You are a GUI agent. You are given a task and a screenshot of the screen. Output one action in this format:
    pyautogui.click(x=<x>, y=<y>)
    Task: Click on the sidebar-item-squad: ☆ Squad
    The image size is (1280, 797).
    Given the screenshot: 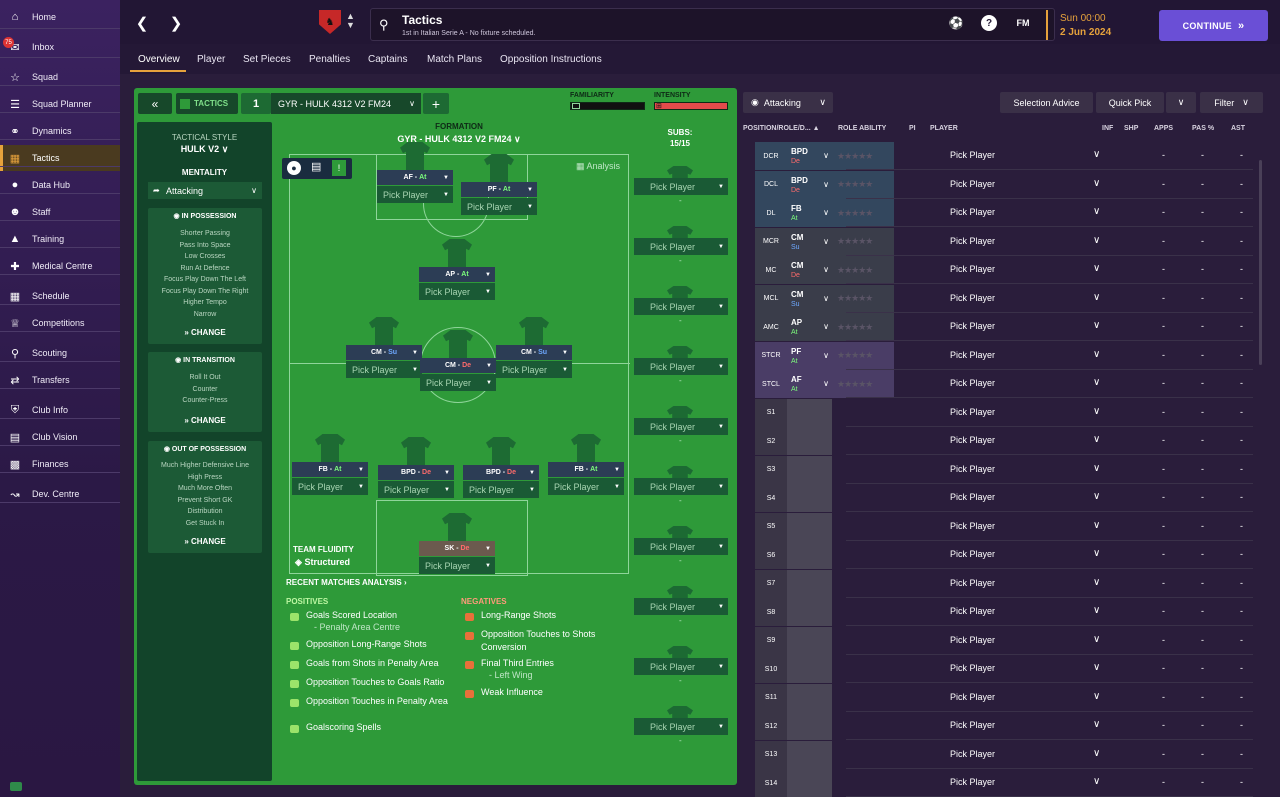 What is the action you would take?
    pyautogui.click(x=60, y=77)
    